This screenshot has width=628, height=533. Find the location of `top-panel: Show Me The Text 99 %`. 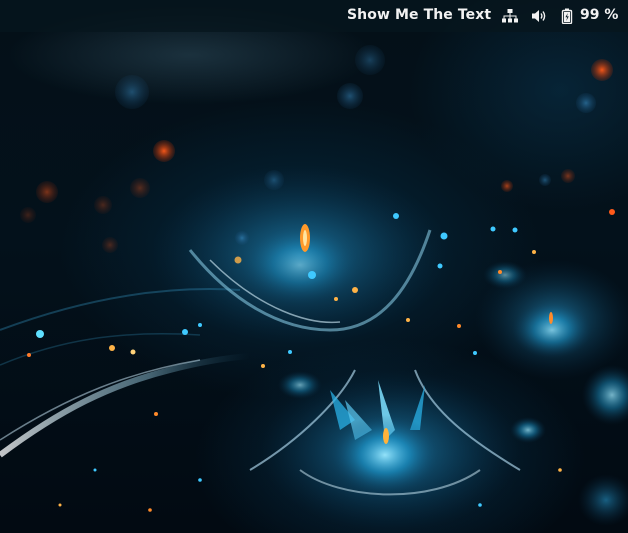

top-panel: Show Me The Text 99 % is located at coordinates (314, 16).